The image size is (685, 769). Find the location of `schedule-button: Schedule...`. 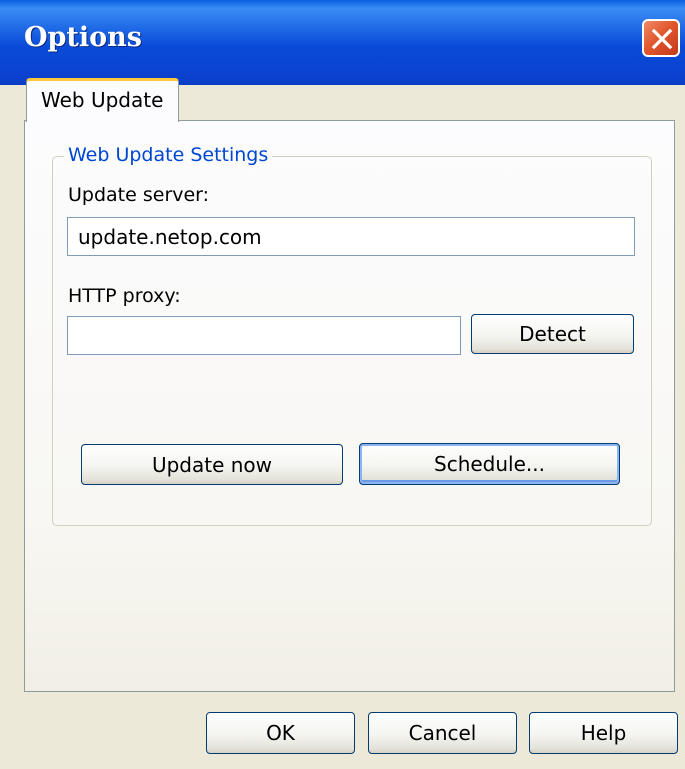

schedule-button: Schedule... is located at coordinates (489, 464).